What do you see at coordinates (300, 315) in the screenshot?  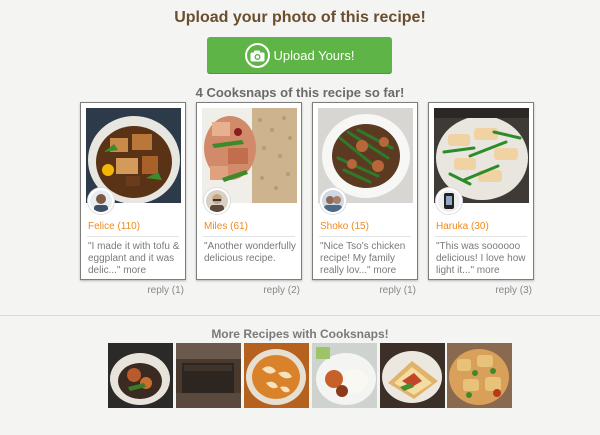 I see `section-divider` at bounding box center [300, 315].